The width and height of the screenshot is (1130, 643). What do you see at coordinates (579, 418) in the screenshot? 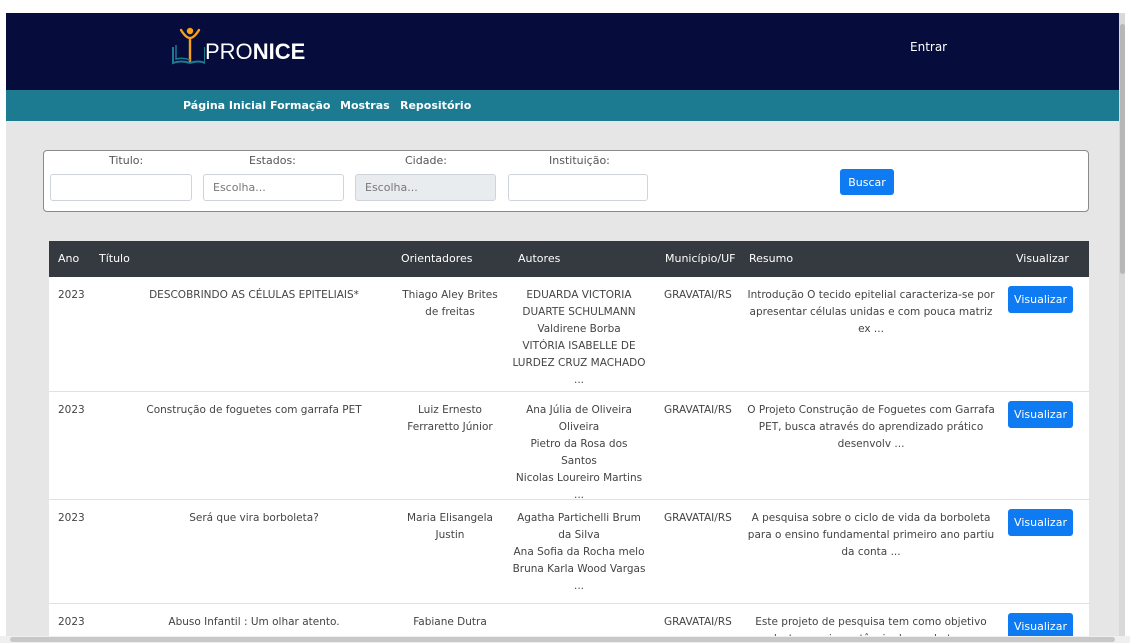
I see `autor-item: Ana Júlia de Oliveira Oliveira` at bounding box center [579, 418].